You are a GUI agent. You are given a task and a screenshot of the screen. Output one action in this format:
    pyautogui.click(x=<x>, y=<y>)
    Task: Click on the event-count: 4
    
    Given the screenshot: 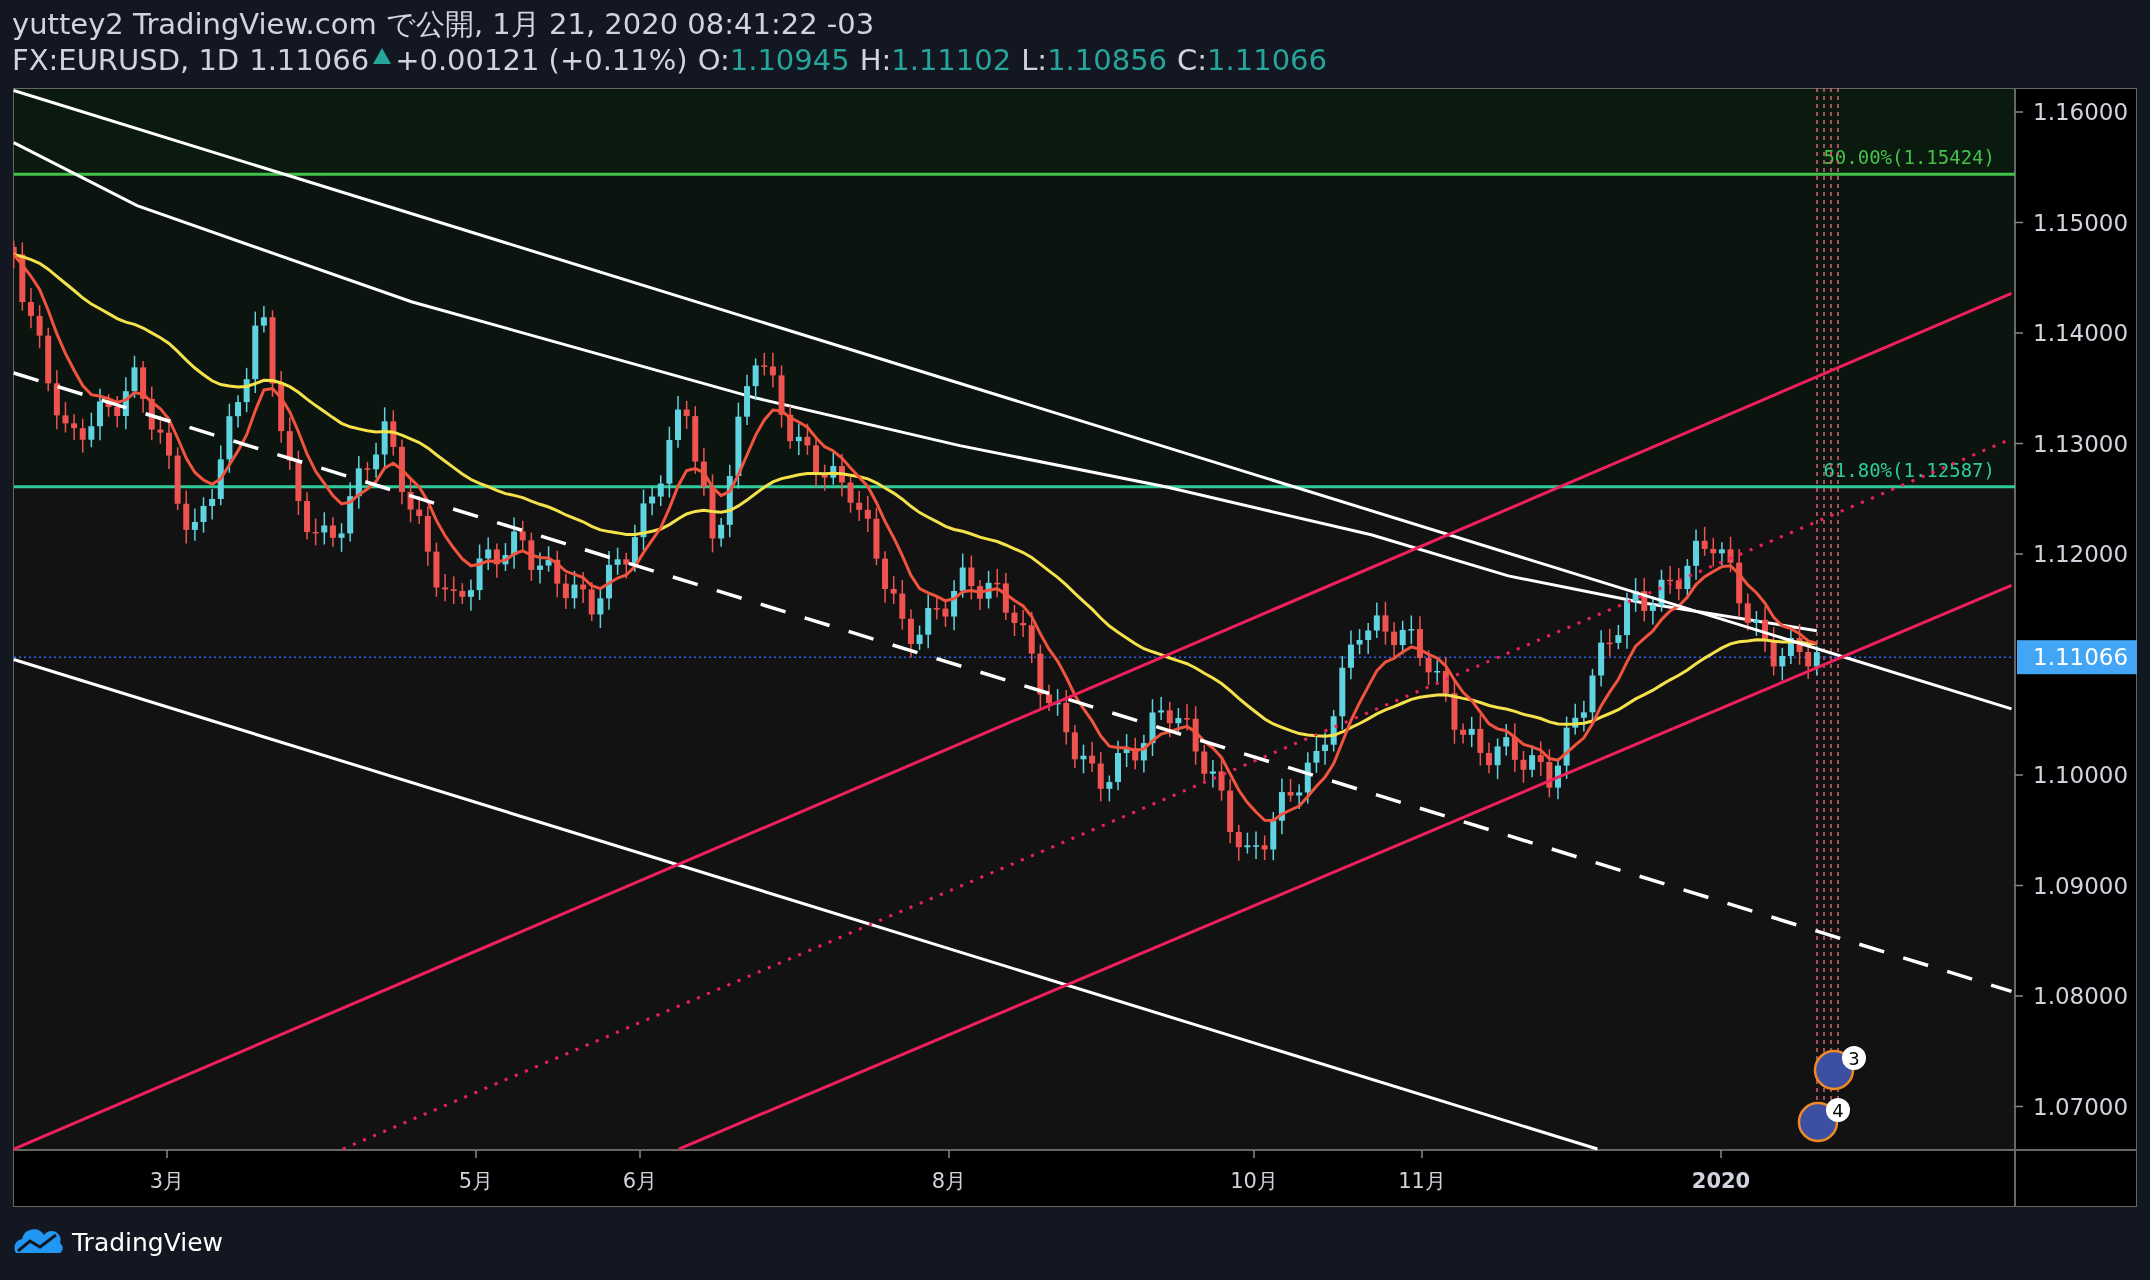 What is the action you would take?
    pyautogui.click(x=1838, y=1110)
    